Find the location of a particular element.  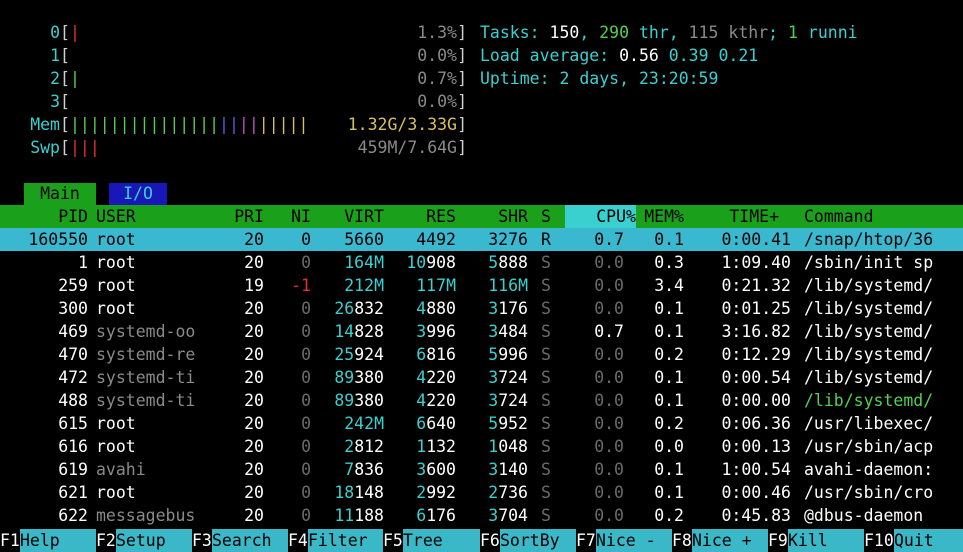

process-time: 1:09.40 is located at coordinates (756, 262).